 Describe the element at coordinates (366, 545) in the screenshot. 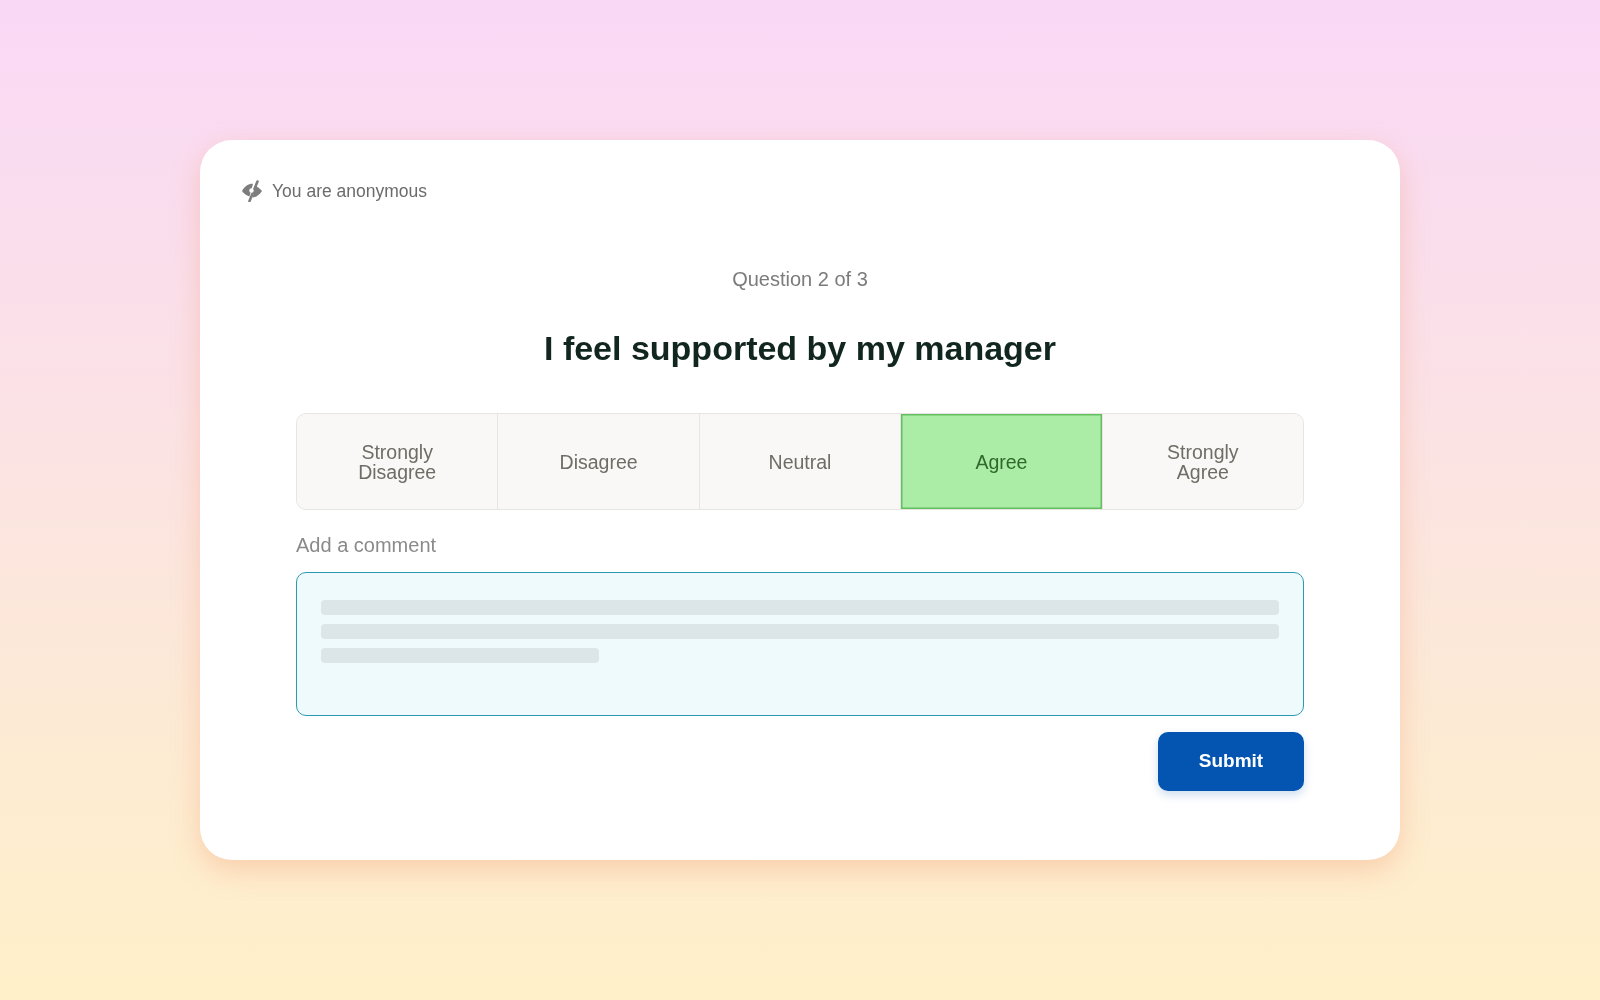

I see `comment-label: Add a comment` at that location.